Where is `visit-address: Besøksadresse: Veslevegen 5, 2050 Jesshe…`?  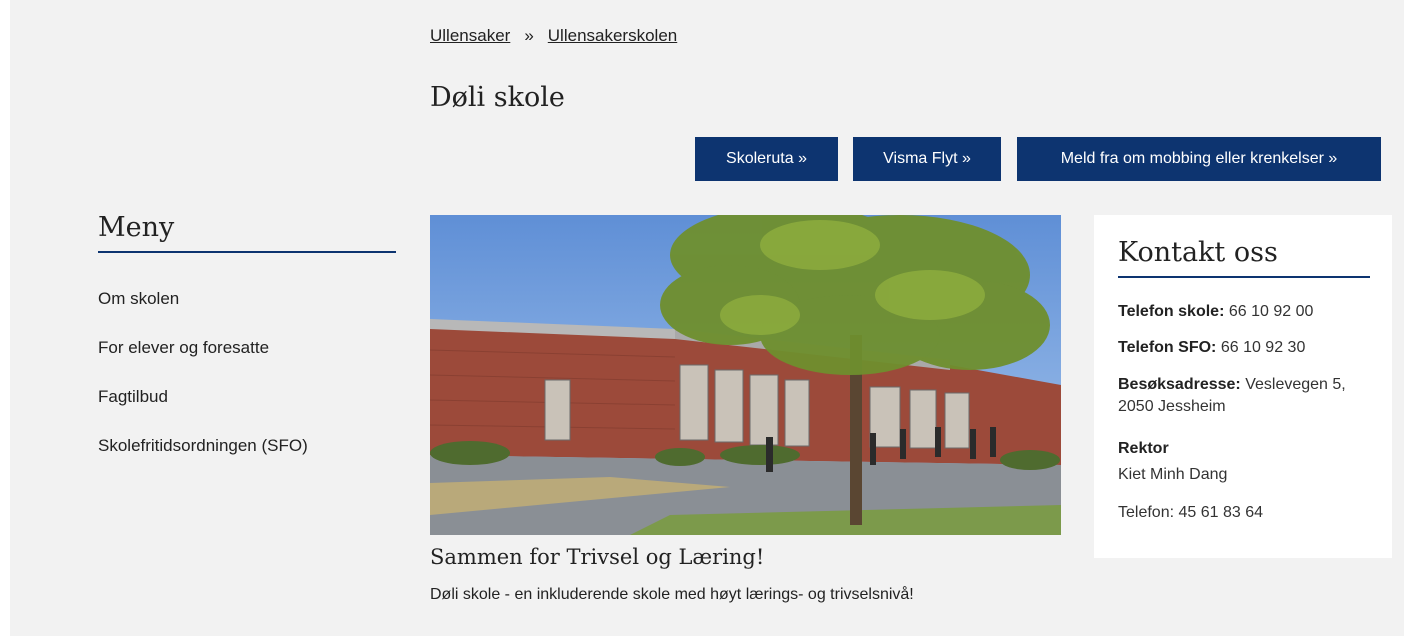
visit-address: Besøksadresse: Veslevegen 5, 2050 Jesshe… is located at coordinates (1244, 396).